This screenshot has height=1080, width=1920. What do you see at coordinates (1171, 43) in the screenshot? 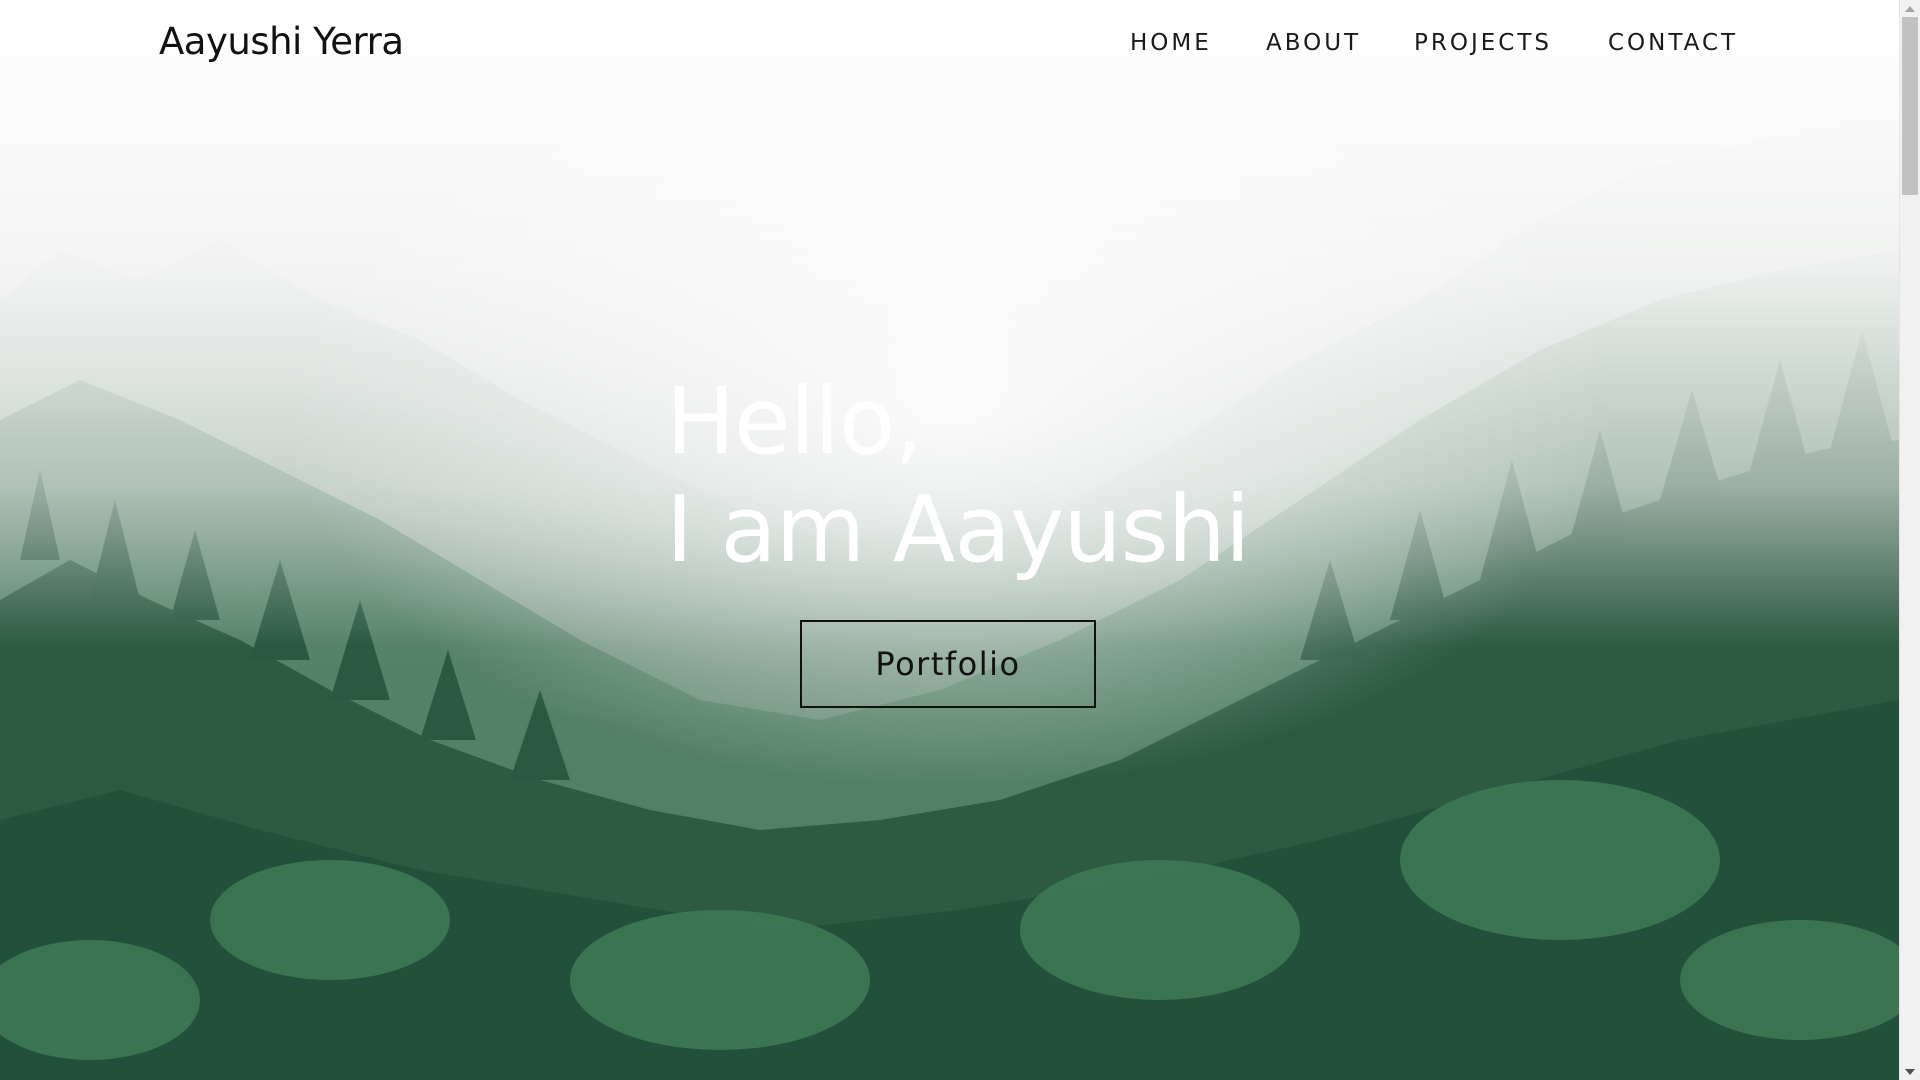
I see `nav-link-home: HOME` at bounding box center [1171, 43].